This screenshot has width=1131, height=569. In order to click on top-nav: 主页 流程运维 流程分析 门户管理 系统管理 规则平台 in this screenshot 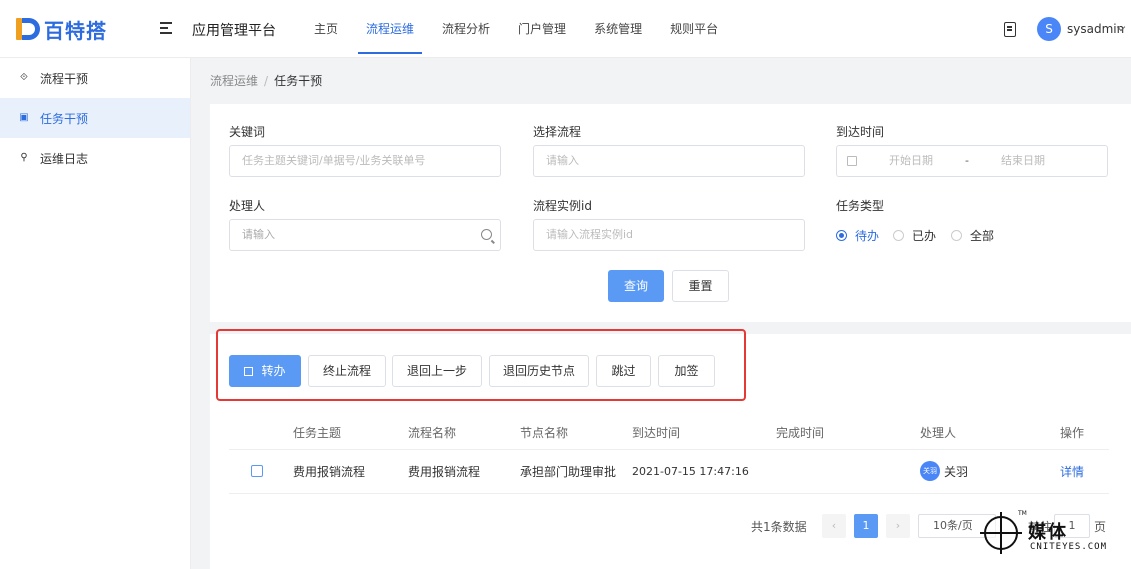, I will do `click(516, 29)`.